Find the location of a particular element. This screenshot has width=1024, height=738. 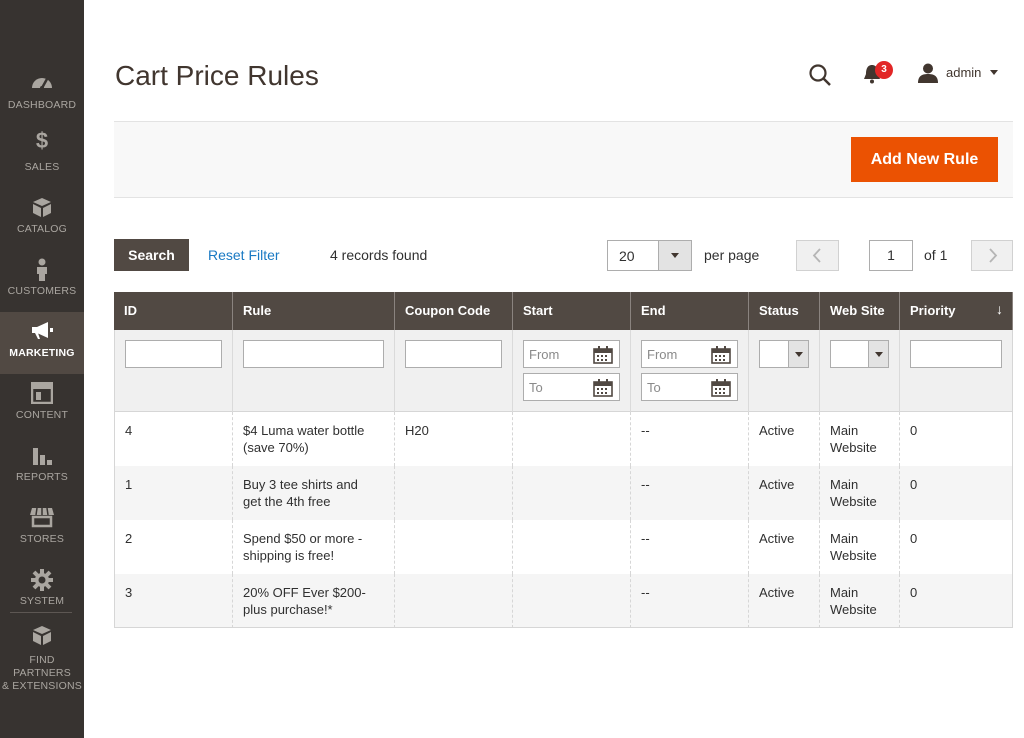

search-button: Search is located at coordinates (151, 255).